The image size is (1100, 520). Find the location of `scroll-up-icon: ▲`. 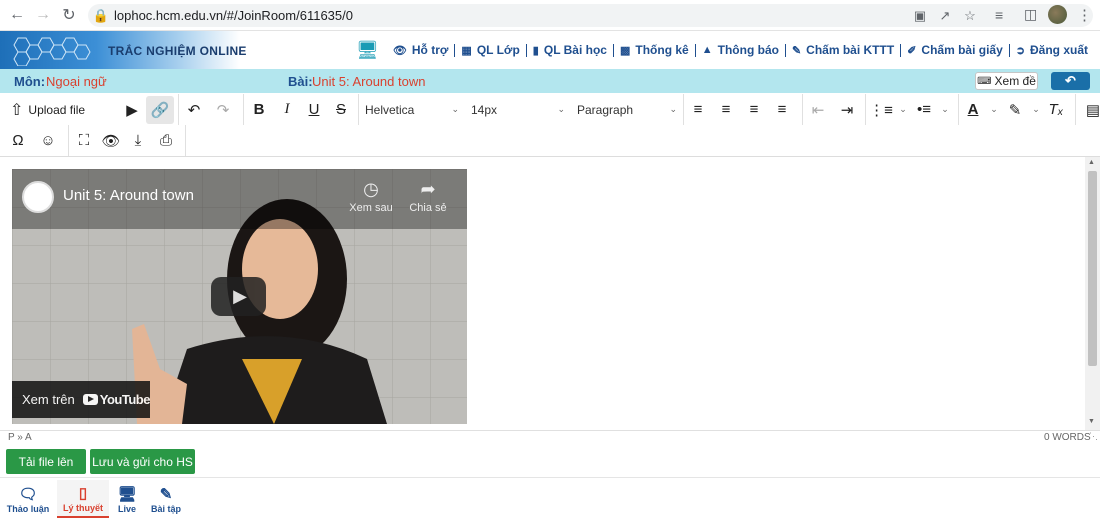

scroll-up-icon: ▲ is located at coordinates (1091, 162).